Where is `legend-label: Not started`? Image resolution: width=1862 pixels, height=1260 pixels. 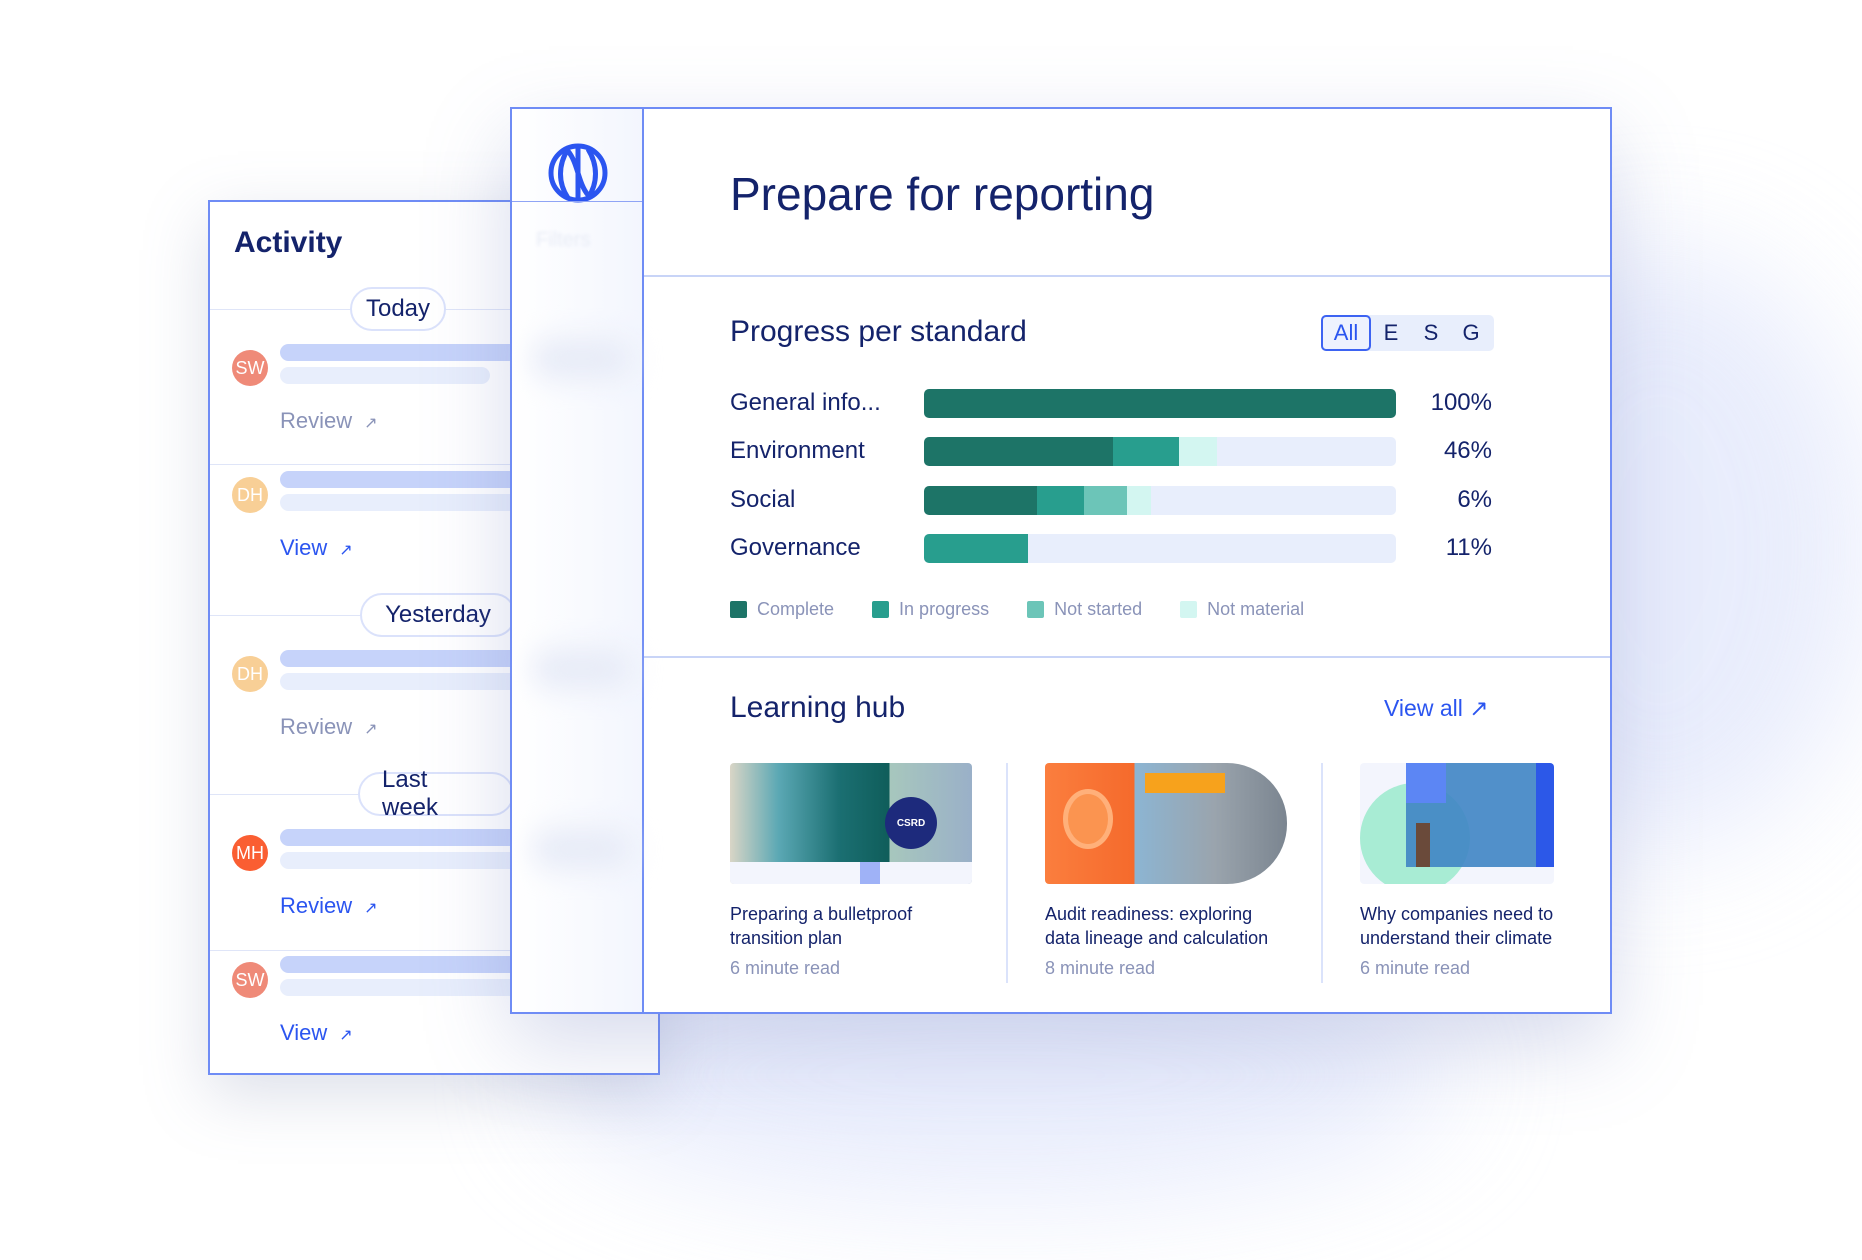 legend-label: Not started is located at coordinates (1098, 609).